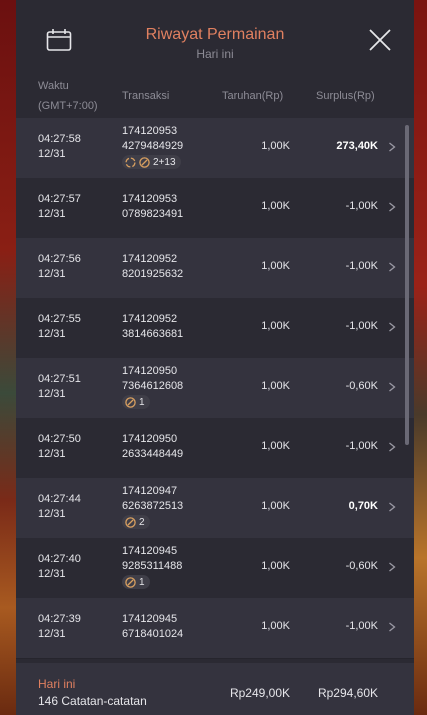  Describe the element at coordinates (130, 162) in the screenshot. I see `respin-icon` at that location.